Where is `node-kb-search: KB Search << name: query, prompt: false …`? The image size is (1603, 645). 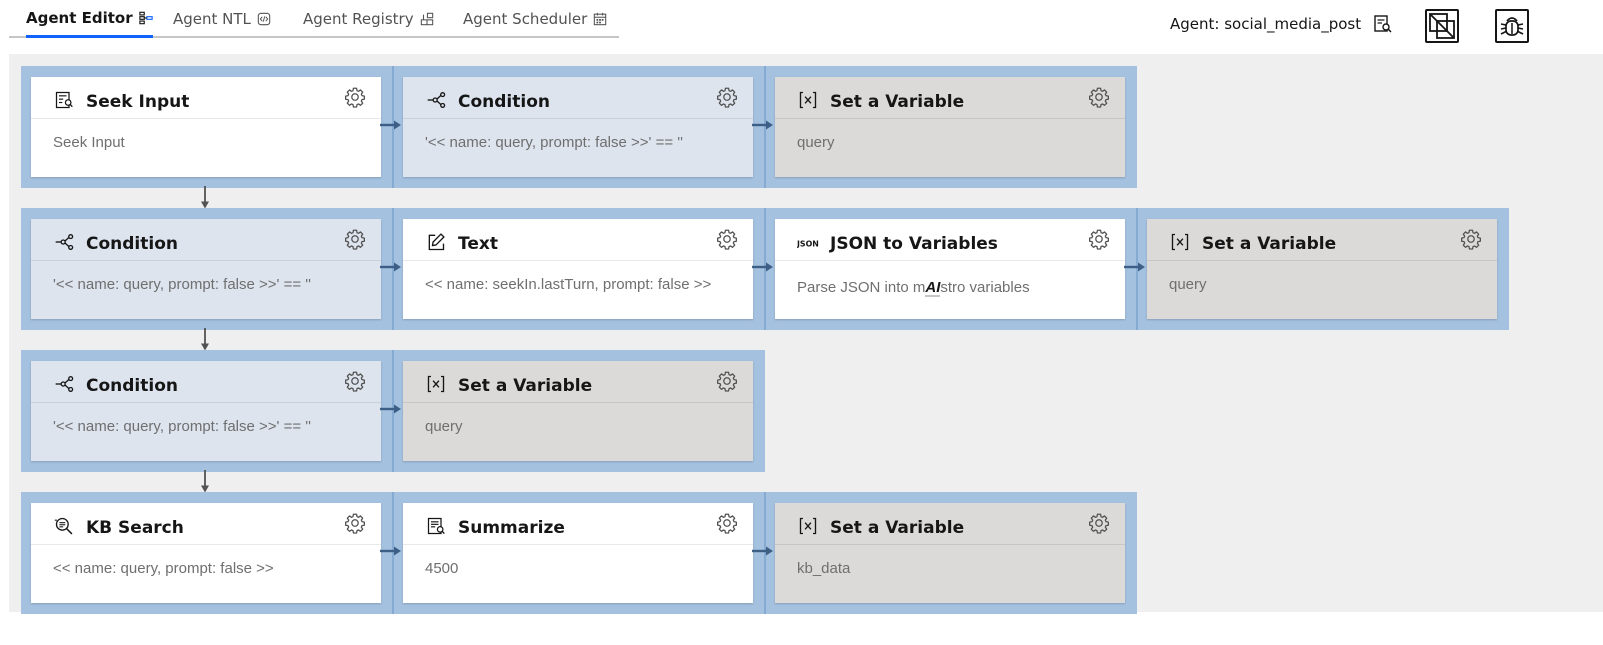
node-kb-search: KB Search << name: query, prompt: false … is located at coordinates (206, 553).